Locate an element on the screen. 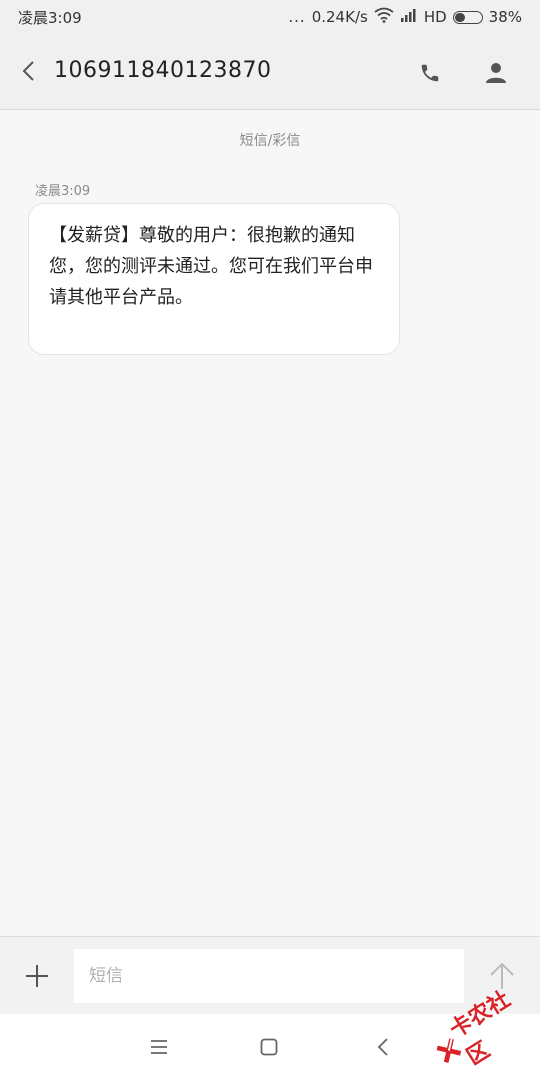 The height and width of the screenshot is (1080, 540). message-type-label: 短信/彩信 is located at coordinates (270, 141).